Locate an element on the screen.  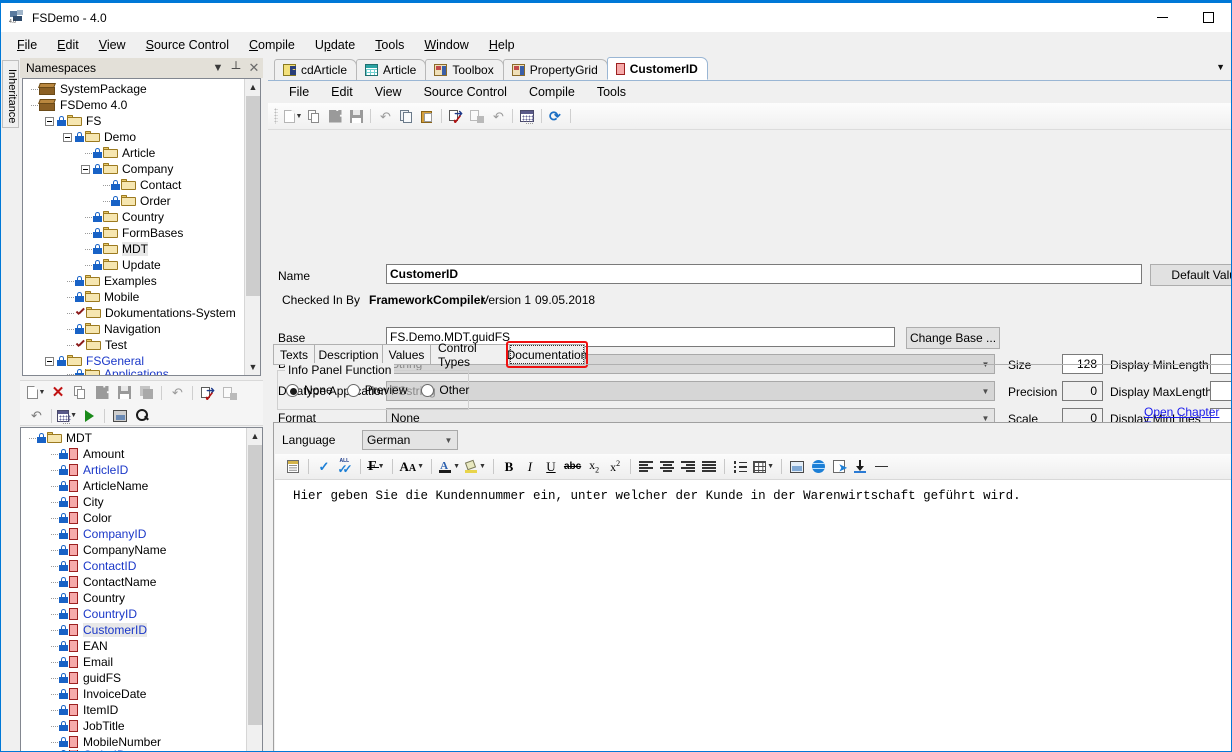
delete-button: ✕ is located at coordinates (58, 393).